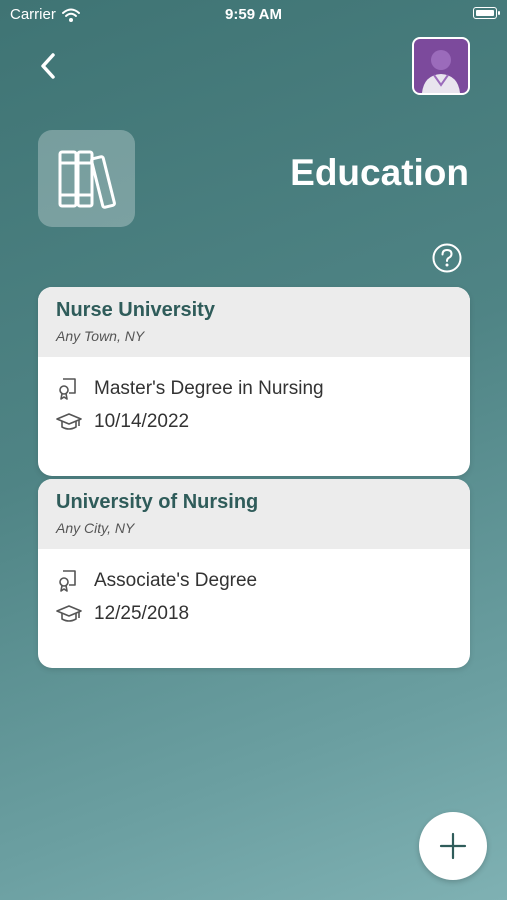  Describe the element at coordinates (142, 421) in the screenshot. I see `graduation-date: 10/14/2022` at that location.